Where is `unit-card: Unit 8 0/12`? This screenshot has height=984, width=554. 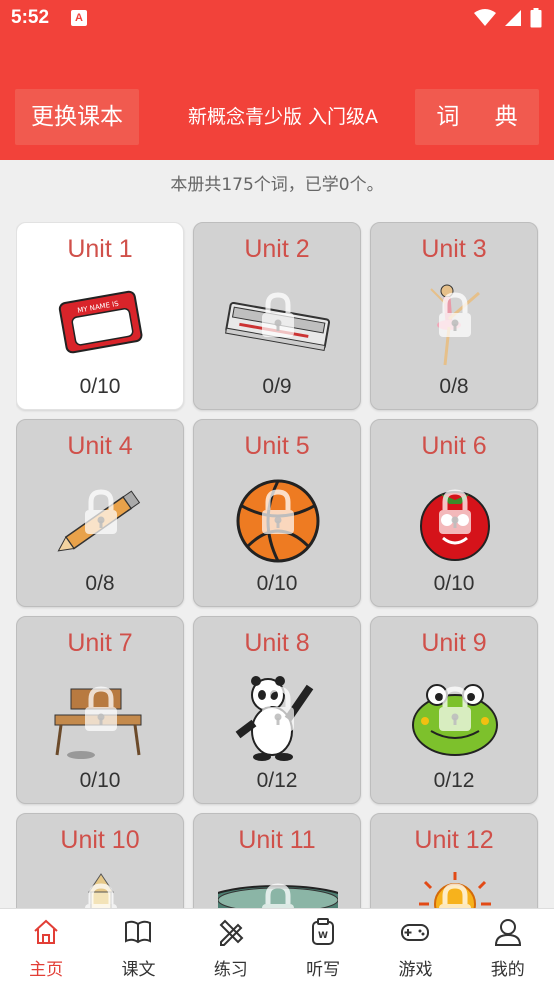 unit-card: Unit 8 0/12 is located at coordinates (277, 710).